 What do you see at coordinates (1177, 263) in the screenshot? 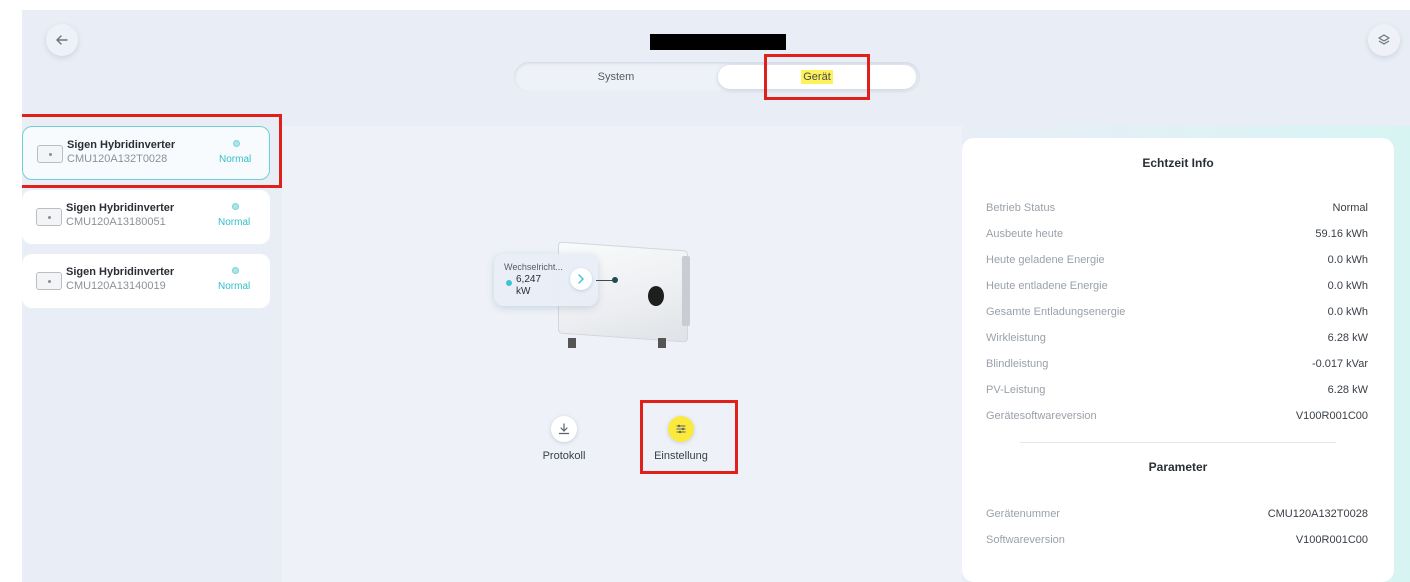
I see `info-row: Heute geladene Energie 0.0 kWh` at bounding box center [1177, 263].